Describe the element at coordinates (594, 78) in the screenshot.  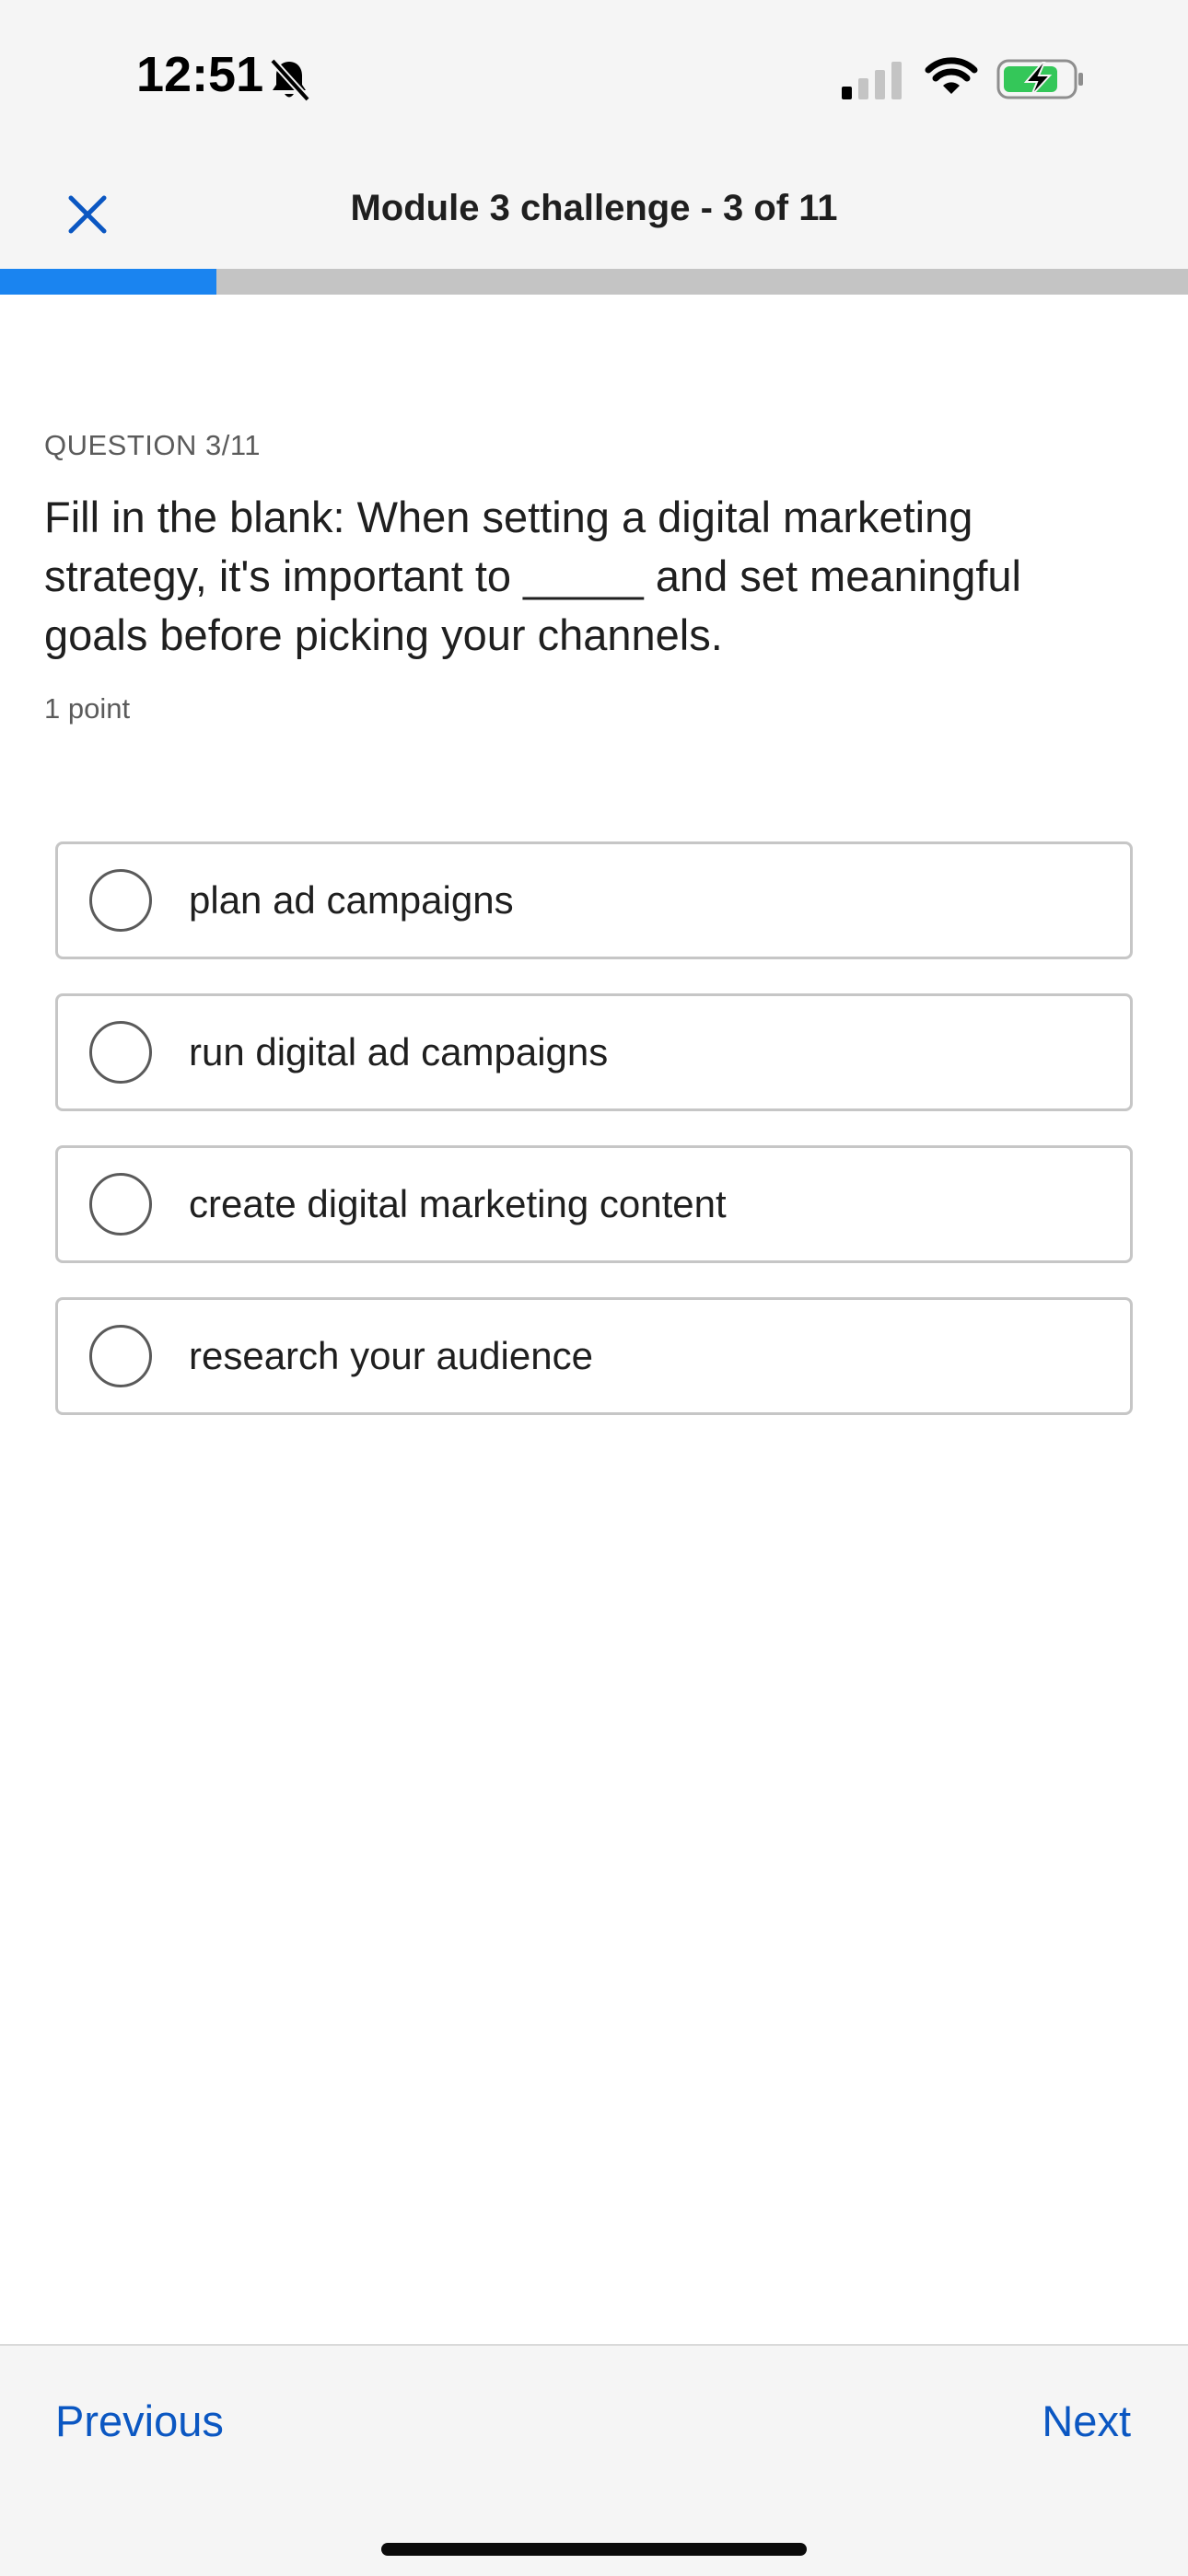
I see `status-bar: 12:51` at that location.